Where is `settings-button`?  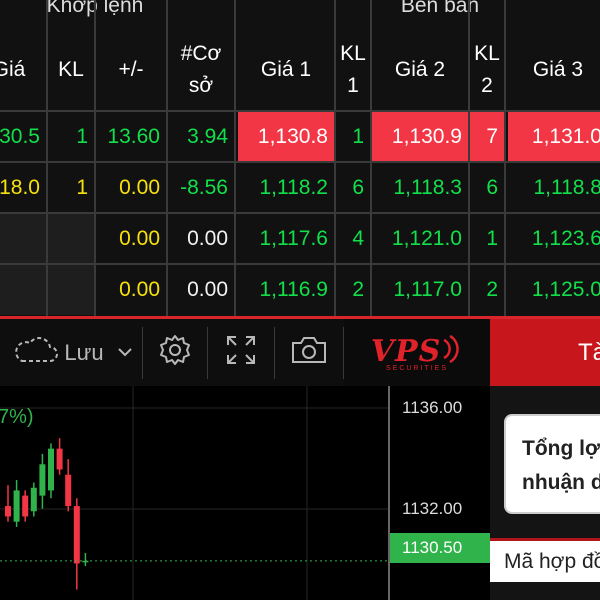 settings-button is located at coordinates (175, 352).